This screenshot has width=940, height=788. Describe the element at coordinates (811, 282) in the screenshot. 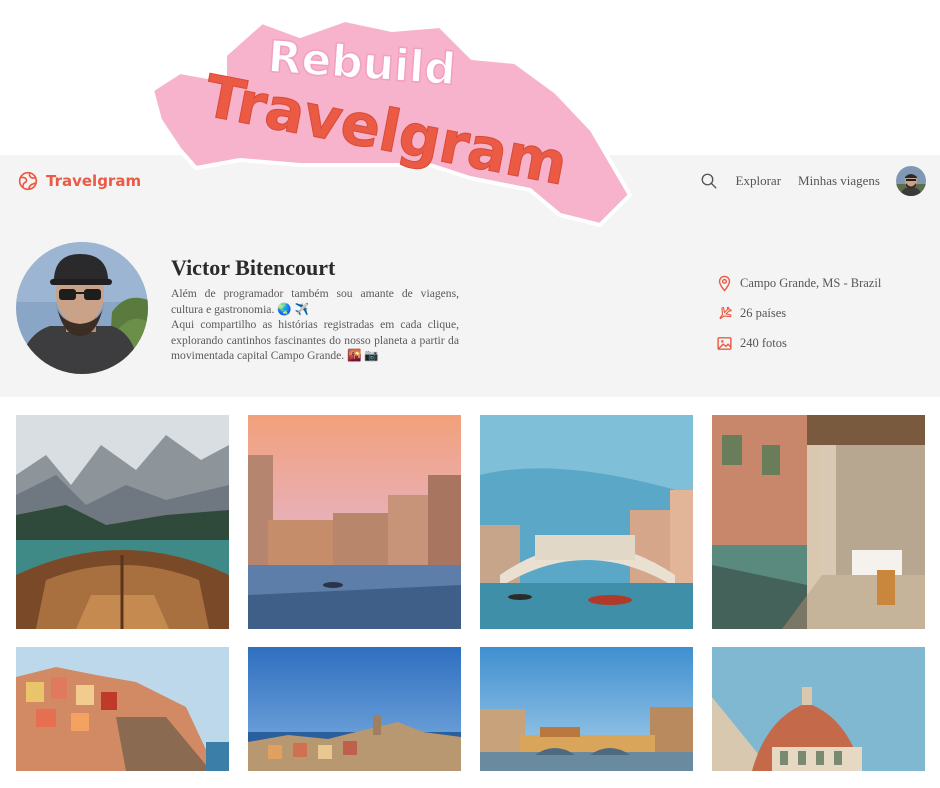

I see `stat-location-text: Campo Grande, MS - Brazil` at that location.